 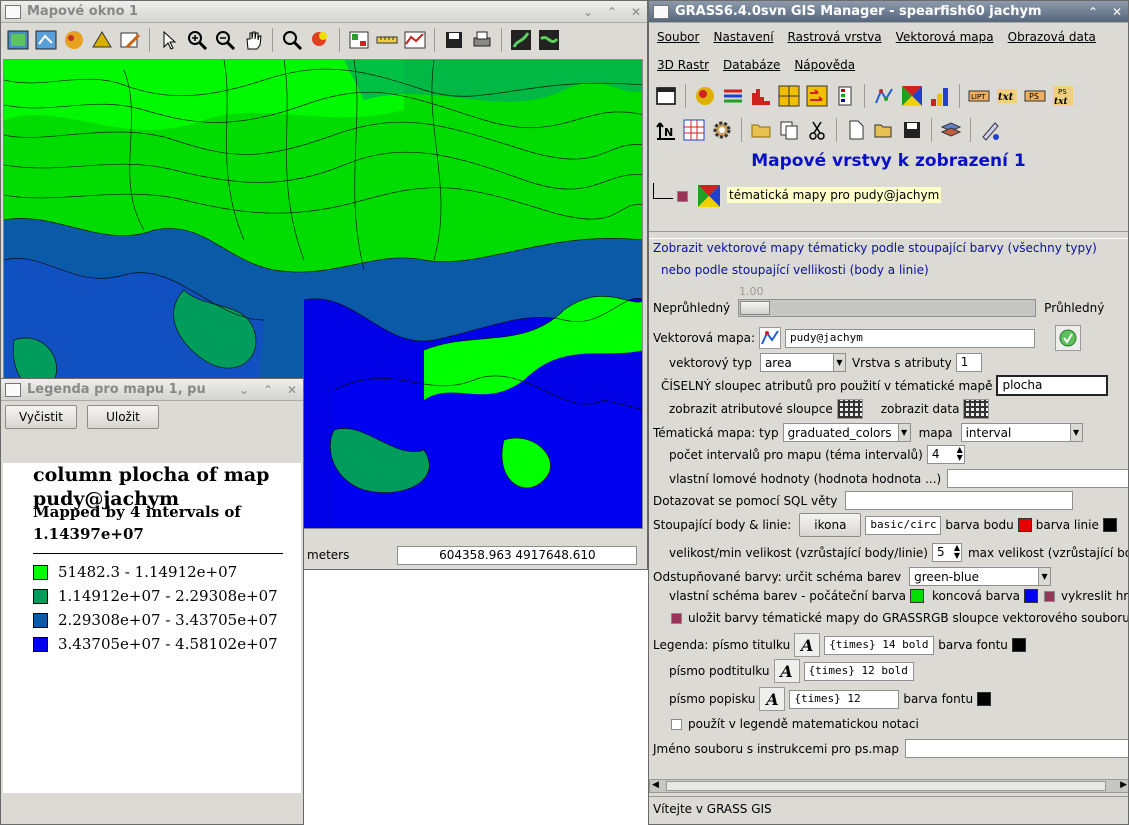 I want to click on pointer-icon, so click(x=169, y=40).